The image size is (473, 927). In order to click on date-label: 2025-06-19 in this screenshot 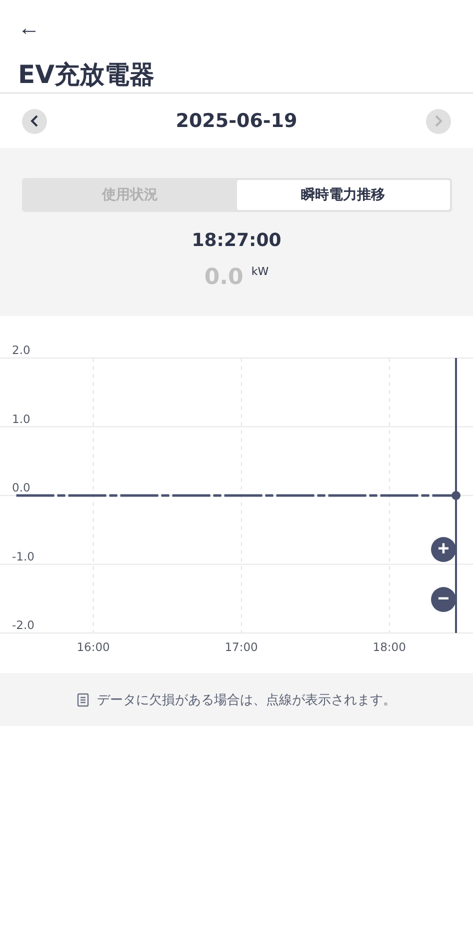, I will do `click(237, 121)`.